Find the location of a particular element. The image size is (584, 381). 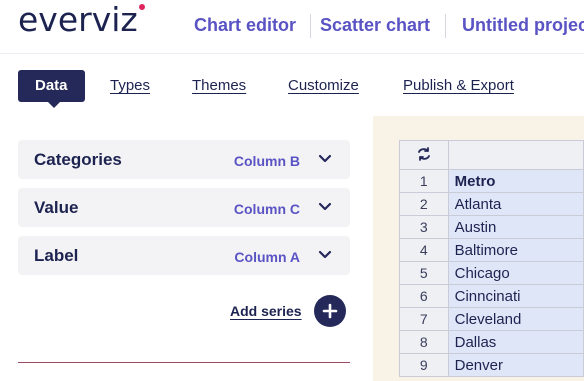

add-series-button is located at coordinates (330, 311).